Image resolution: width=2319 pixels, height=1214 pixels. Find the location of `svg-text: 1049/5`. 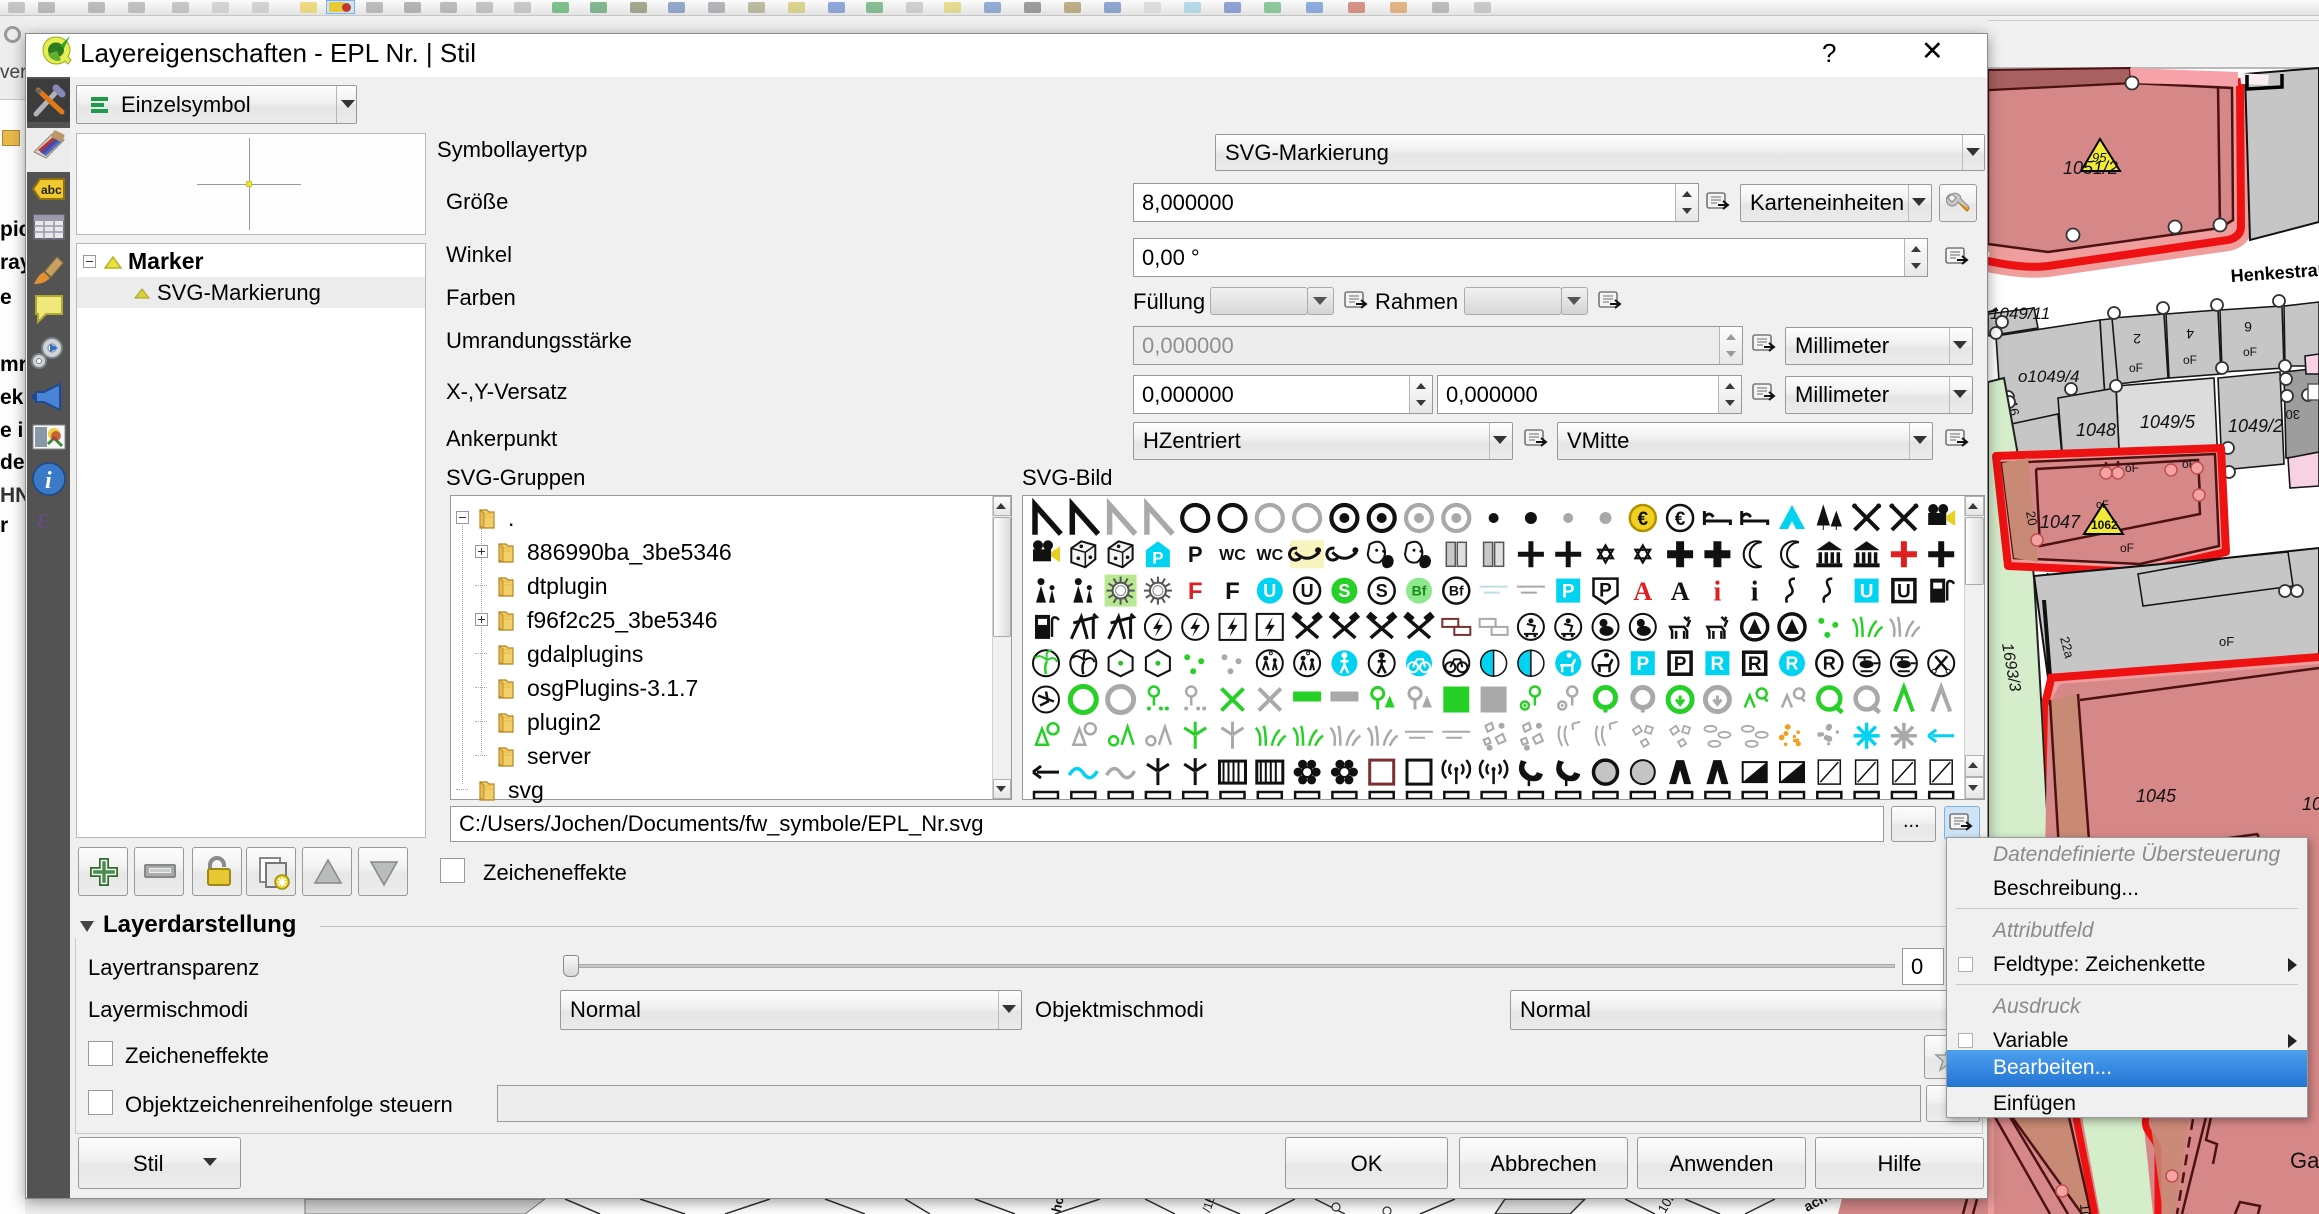

svg-text: 1049/5 is located at coordinates (2168, 422).